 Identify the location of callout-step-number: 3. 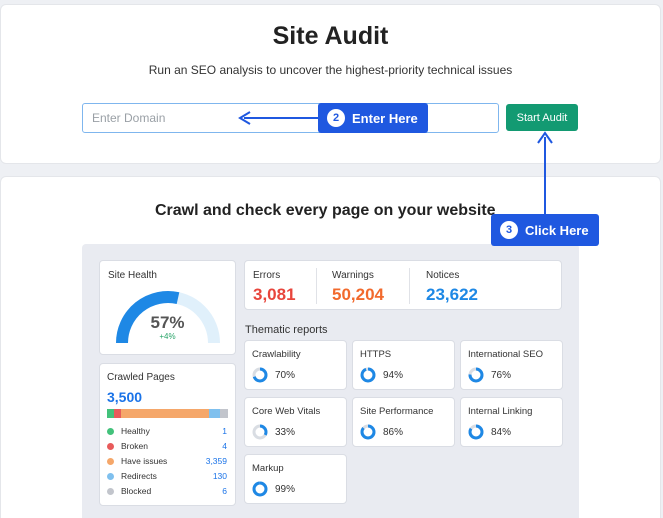
(509, 230).